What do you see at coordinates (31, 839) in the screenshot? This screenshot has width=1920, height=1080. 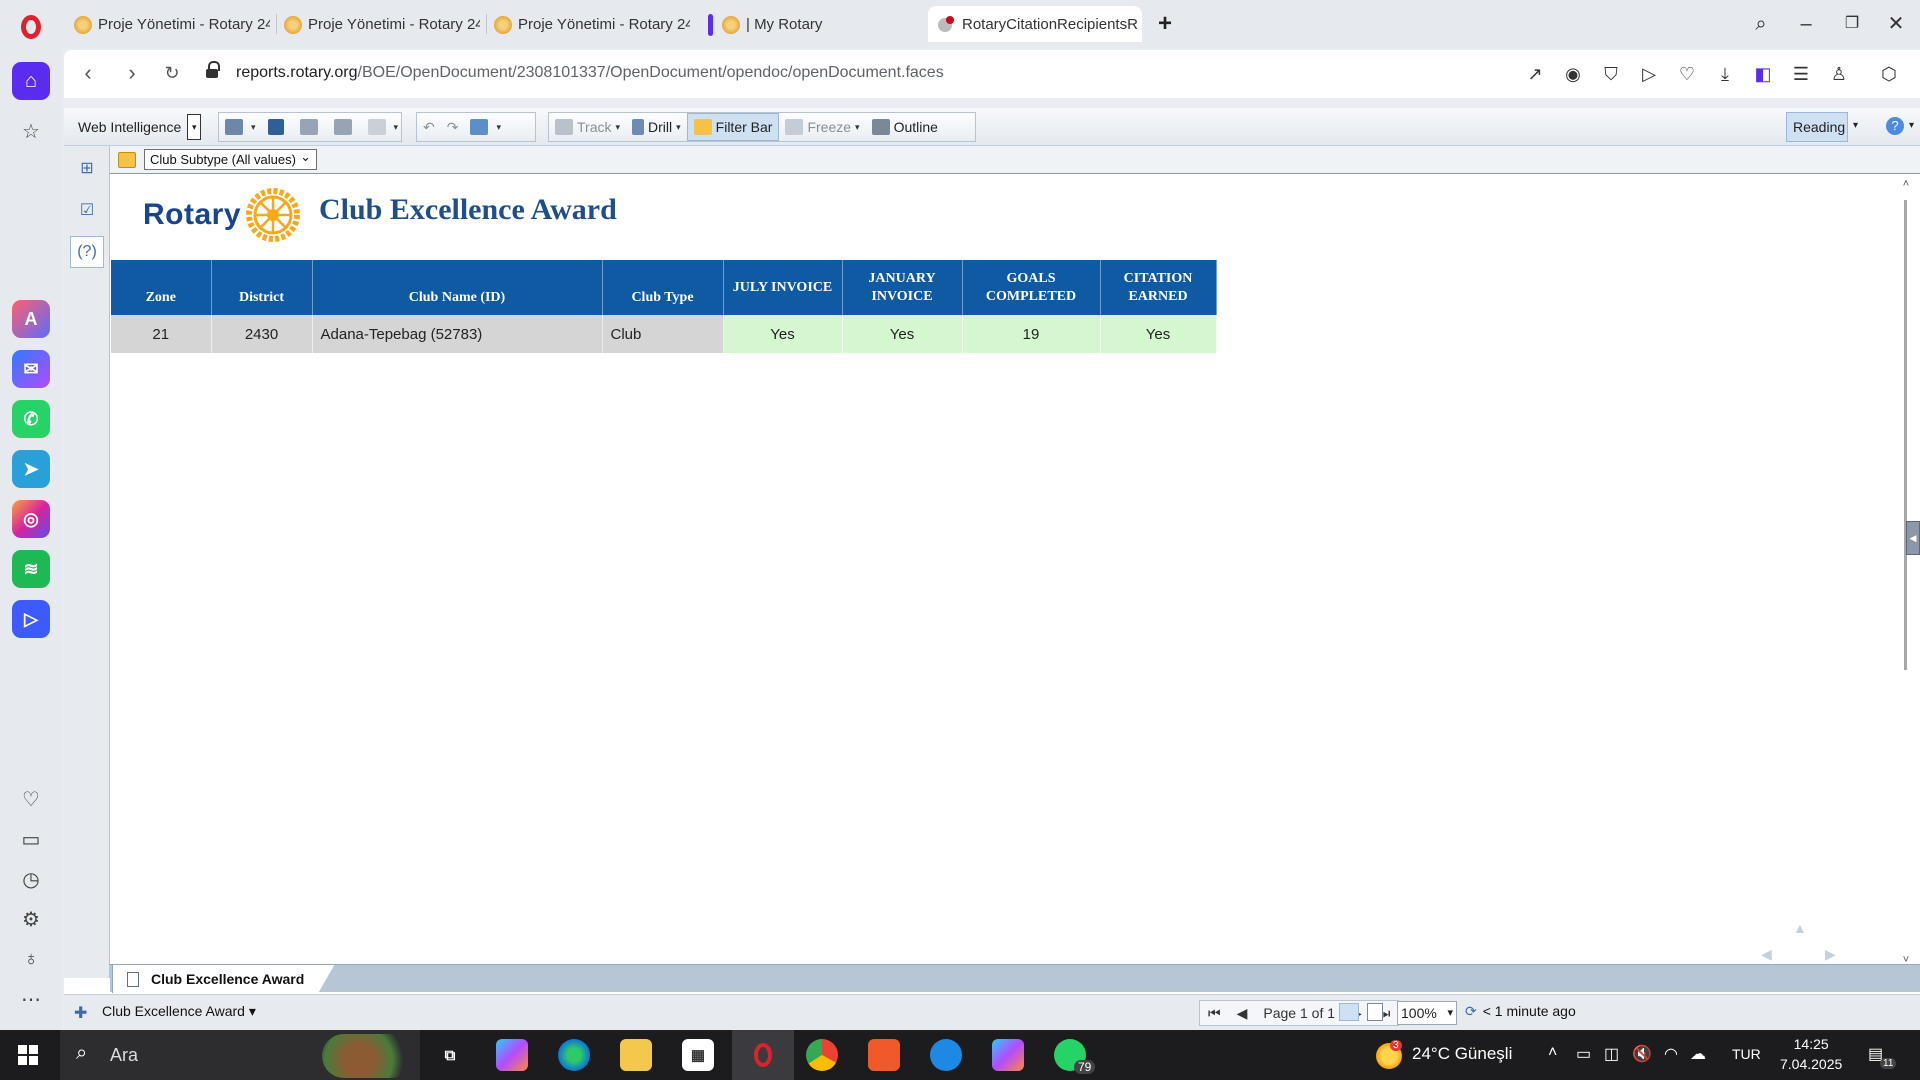 I see `snapshot-icon: ▭` at bounding box center [31, 839].